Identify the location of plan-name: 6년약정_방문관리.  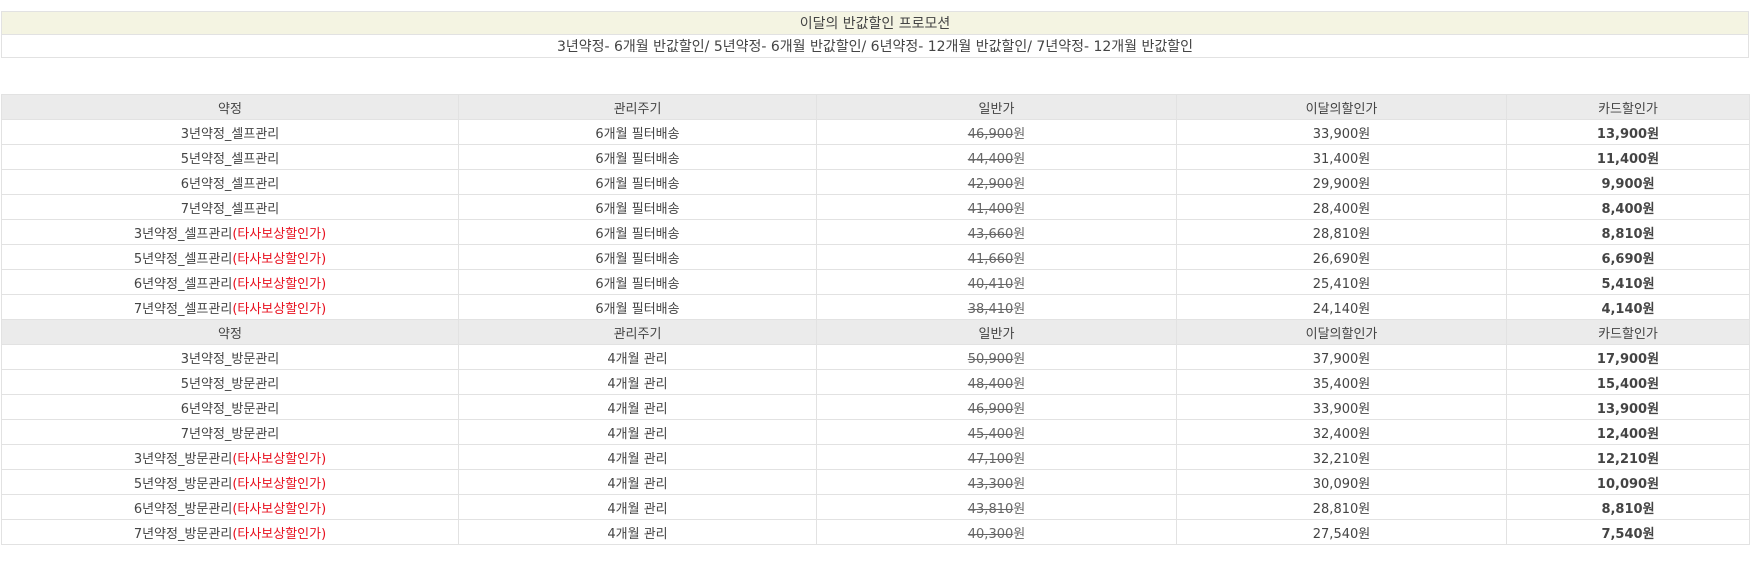
(230, 409).